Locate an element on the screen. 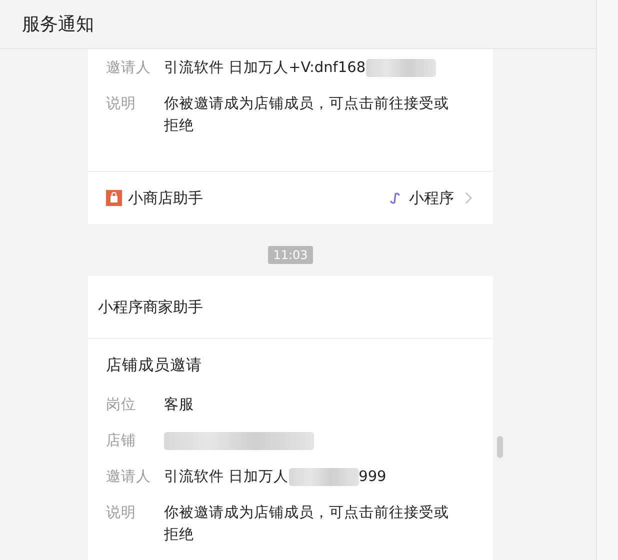 The image size is (618, 560). field-label: 店铺 is located at coordinates (121, 441).